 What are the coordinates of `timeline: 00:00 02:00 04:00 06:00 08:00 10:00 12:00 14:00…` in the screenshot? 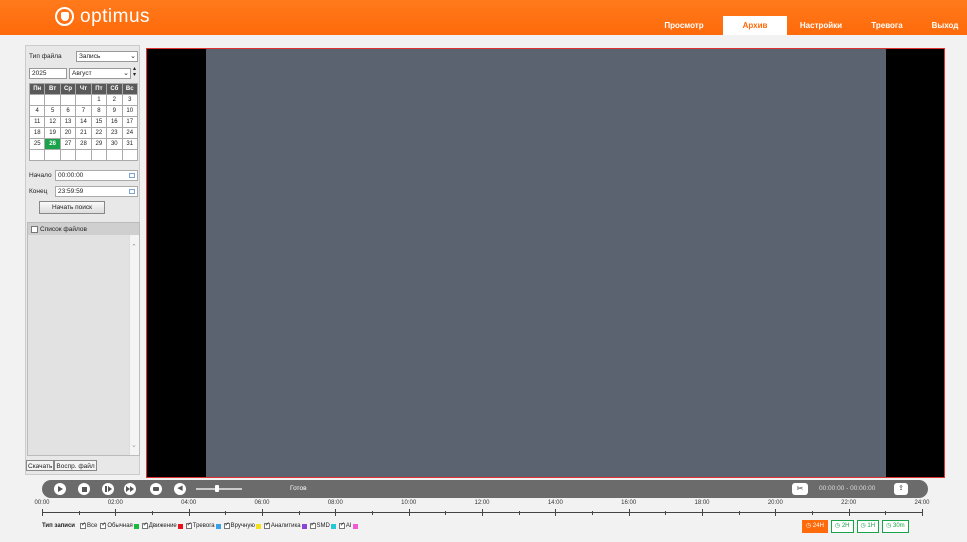 It's located at (482, 509).